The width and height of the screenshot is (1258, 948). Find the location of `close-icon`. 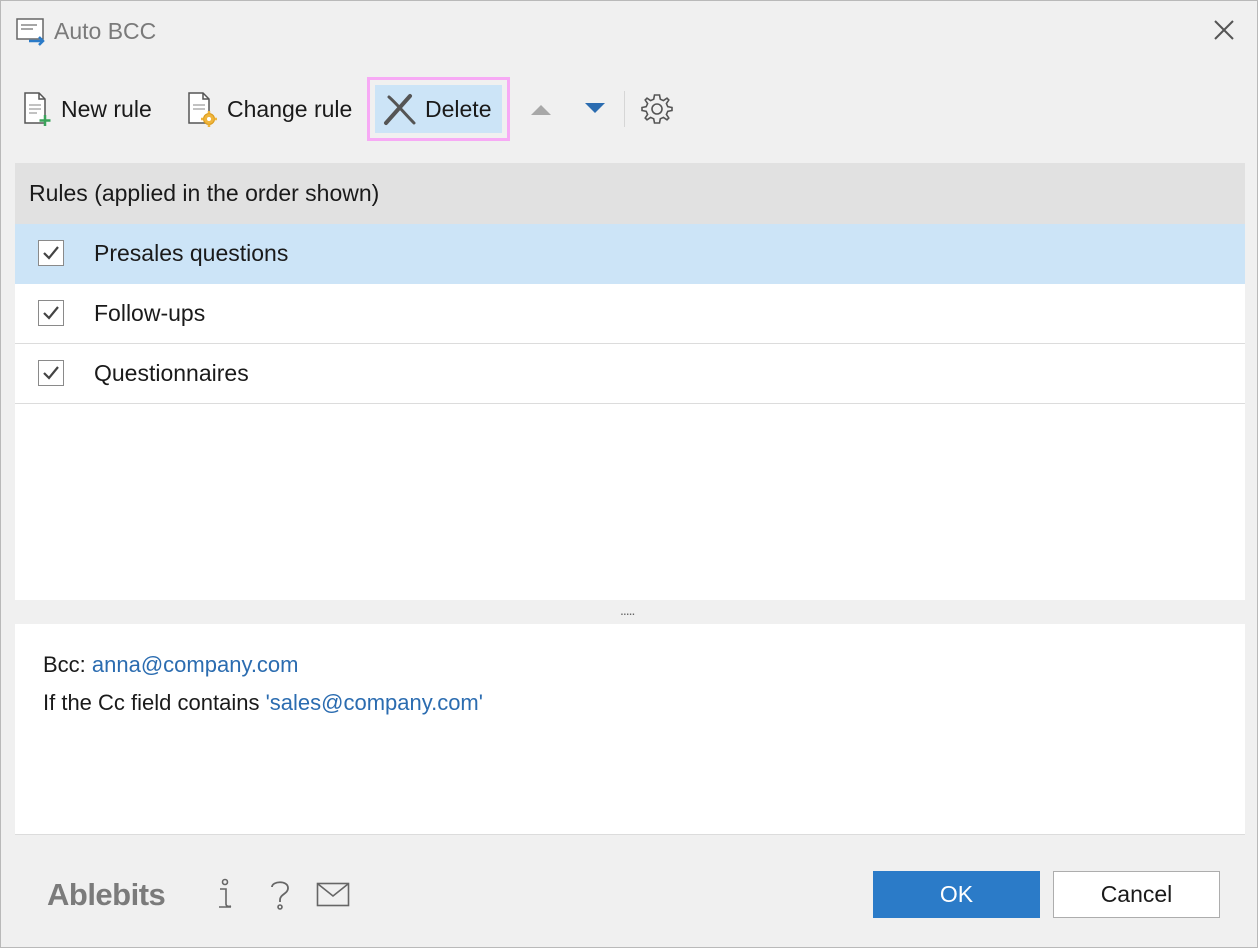

close-icon is located at coordinates (1224, 30).